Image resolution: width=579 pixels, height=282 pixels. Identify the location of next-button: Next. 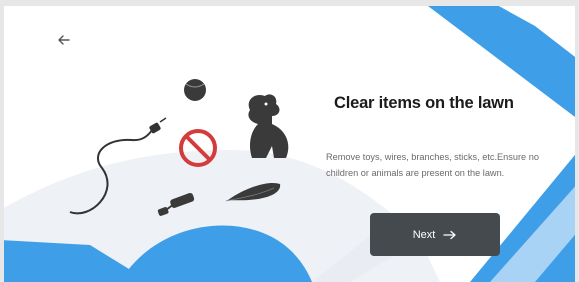
(435, 234).